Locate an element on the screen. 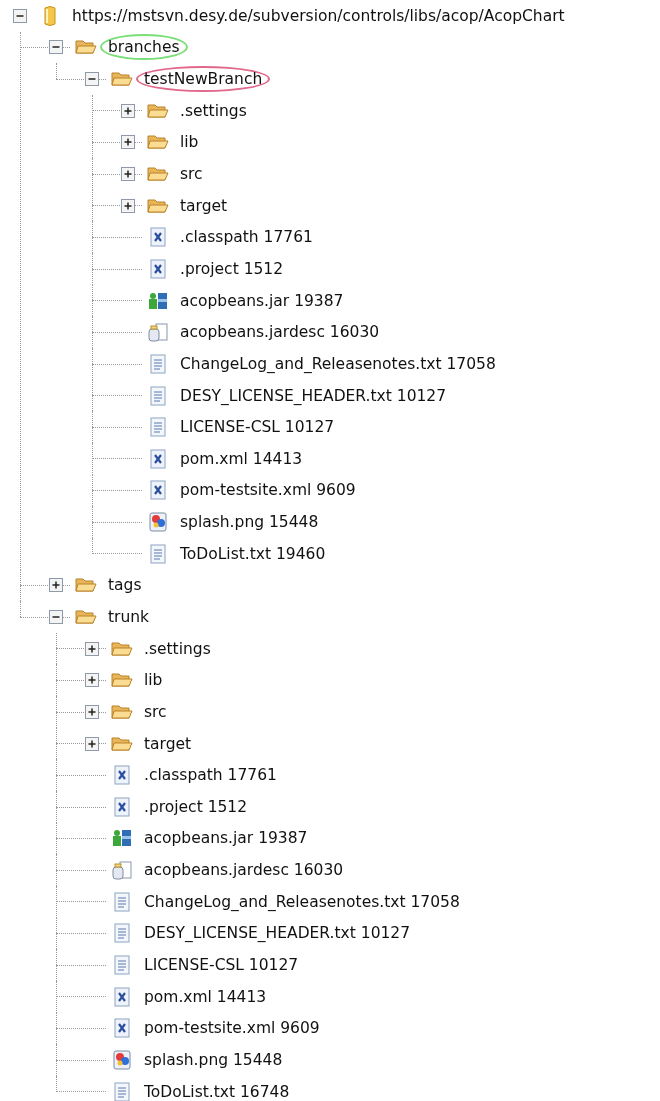 The image size is (660, 1101). tree-item-label: https://mstsvn.desy.de/subversion/controls/libs/acop/AcopChart is located at coordinates (318, 15).